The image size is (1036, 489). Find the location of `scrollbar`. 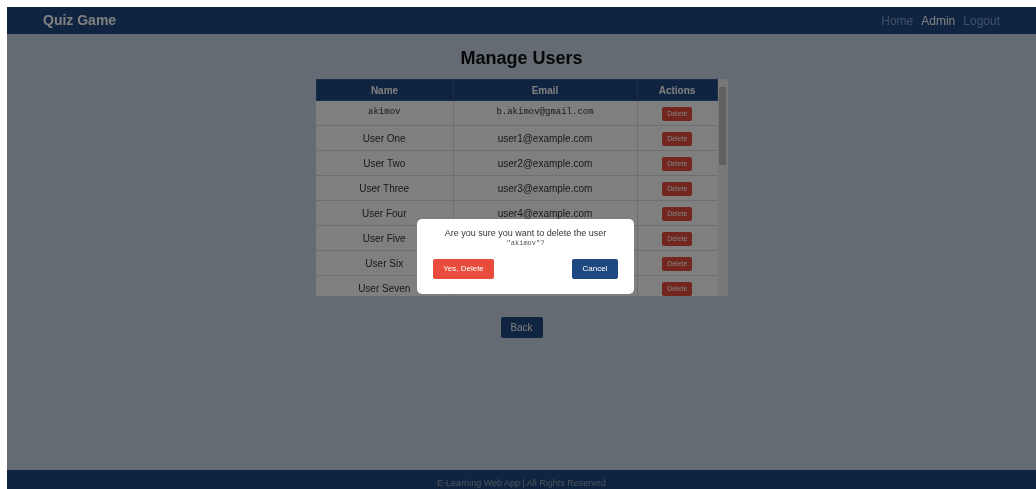

scrollbar is located at coordinates (722, 187).